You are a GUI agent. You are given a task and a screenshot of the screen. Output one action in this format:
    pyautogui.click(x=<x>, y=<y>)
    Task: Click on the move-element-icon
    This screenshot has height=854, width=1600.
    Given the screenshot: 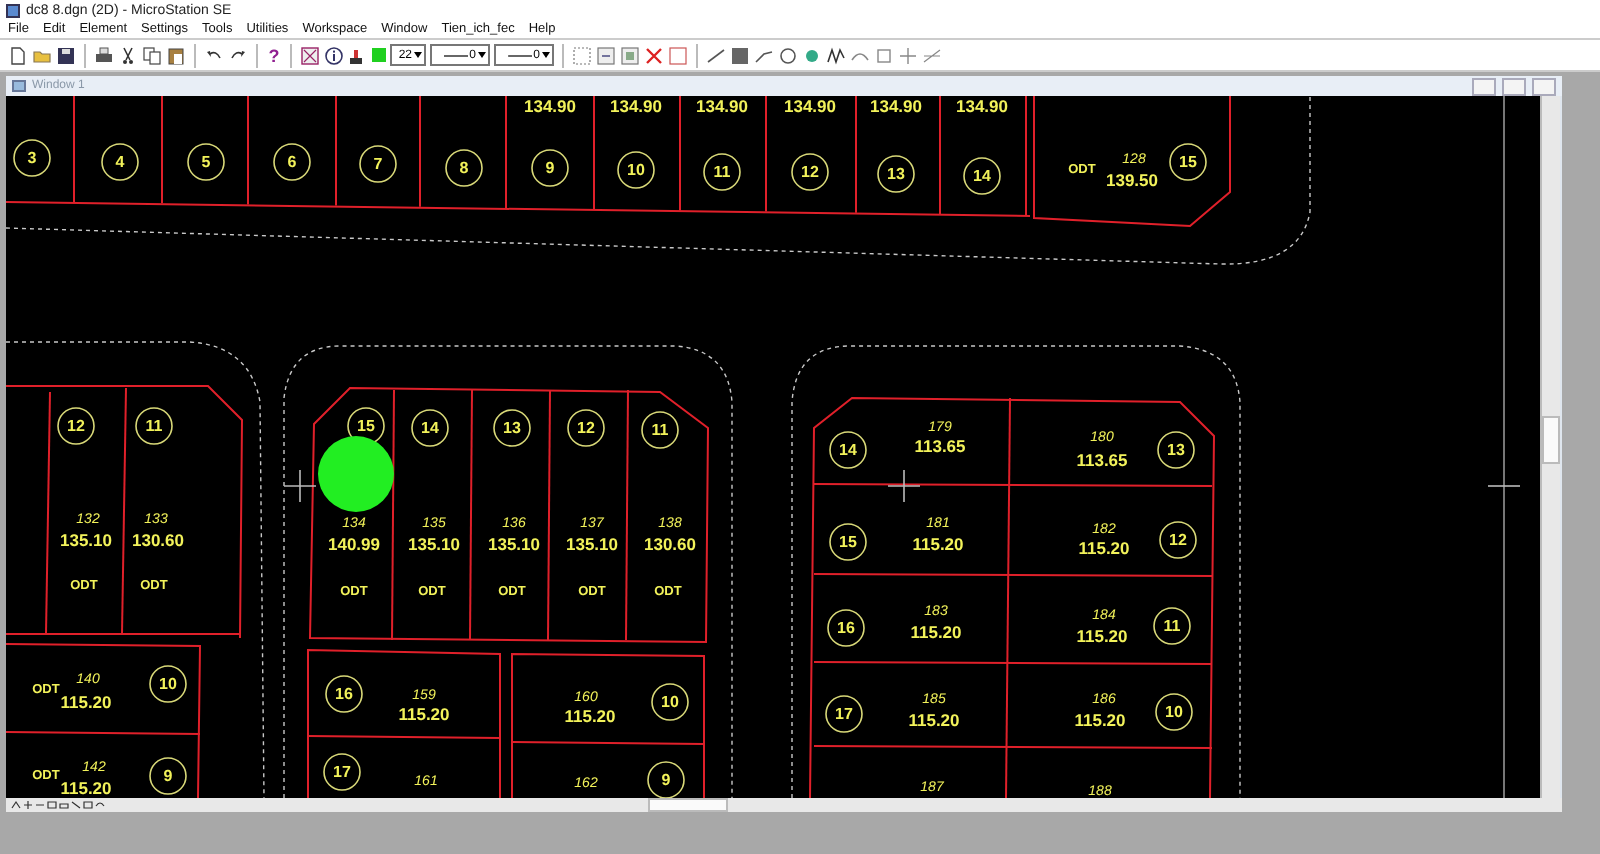 What is the action you would take?
    pyautogui.click(x=606, y=55)
    